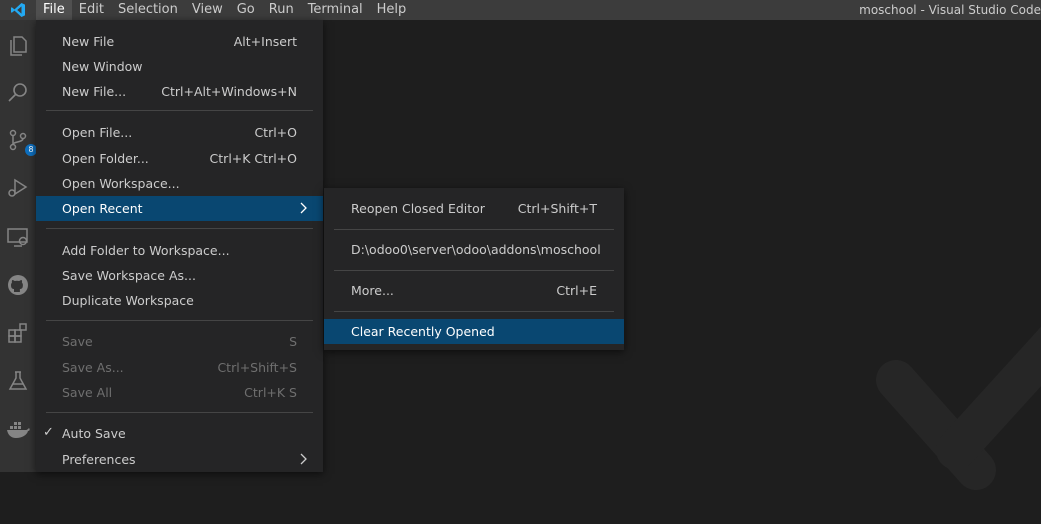  Describe the element at coordinates (179, 41) in the screenshot. I see `menu-item-new-file: New File Alt+Insert` at that location.